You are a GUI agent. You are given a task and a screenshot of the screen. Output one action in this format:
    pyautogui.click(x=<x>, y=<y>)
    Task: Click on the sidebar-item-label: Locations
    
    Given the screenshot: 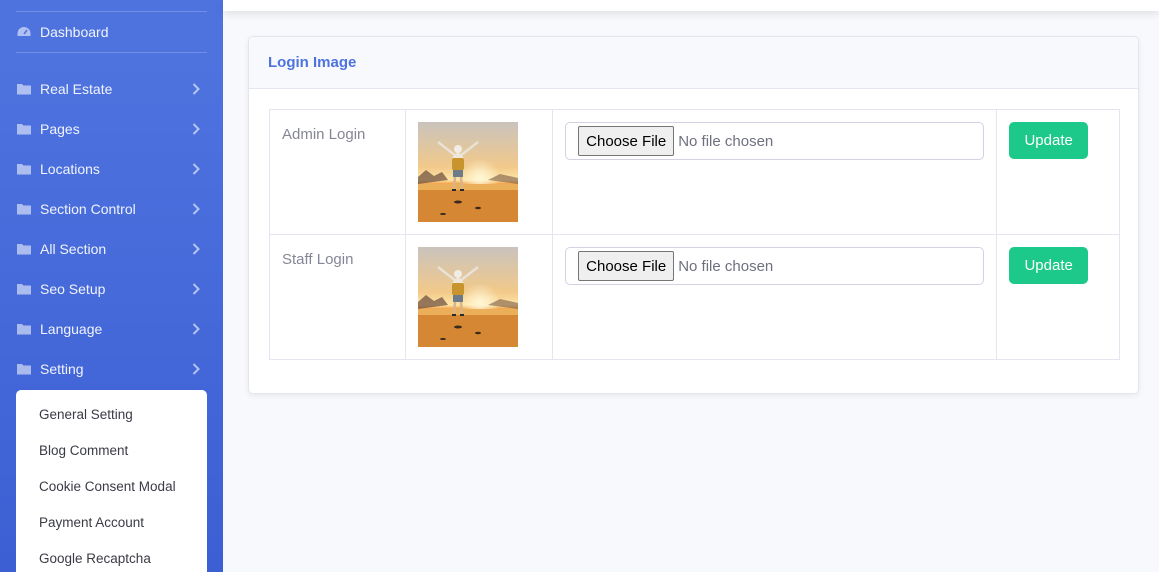 What is the action you would take?
    pyautogui.click(x=70, y=169)
    